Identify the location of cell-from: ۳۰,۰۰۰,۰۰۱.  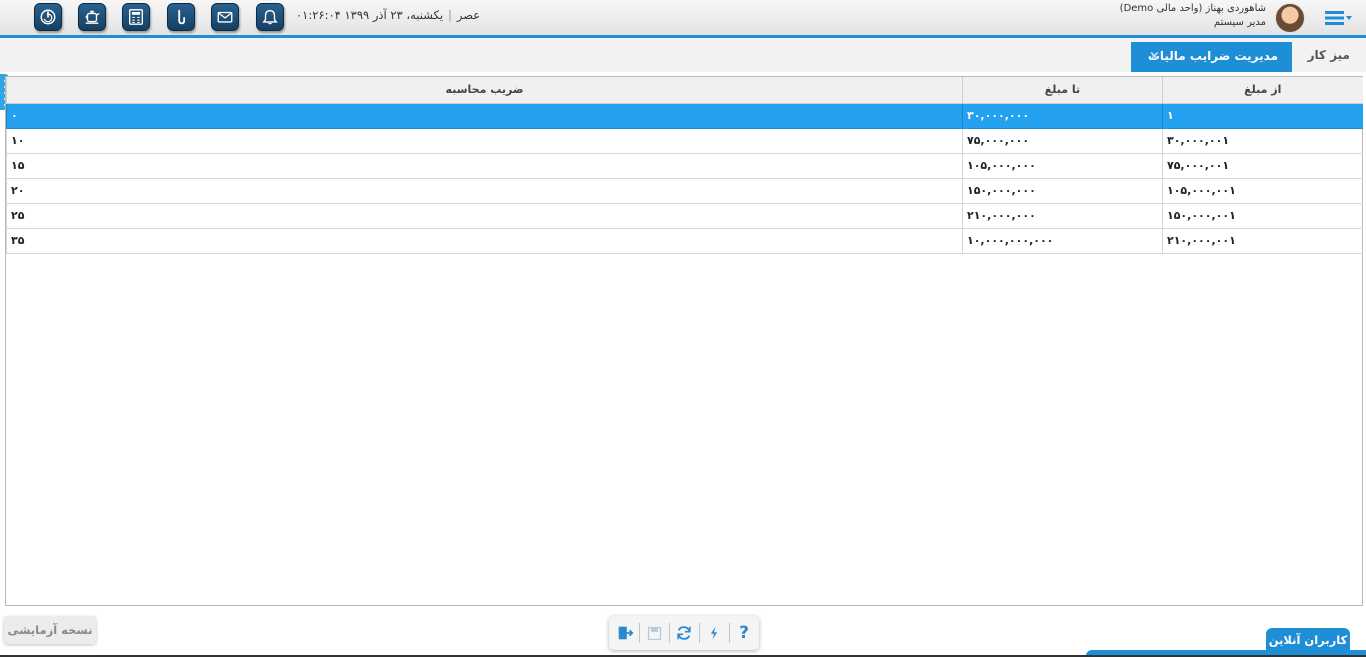
(1262, 141).